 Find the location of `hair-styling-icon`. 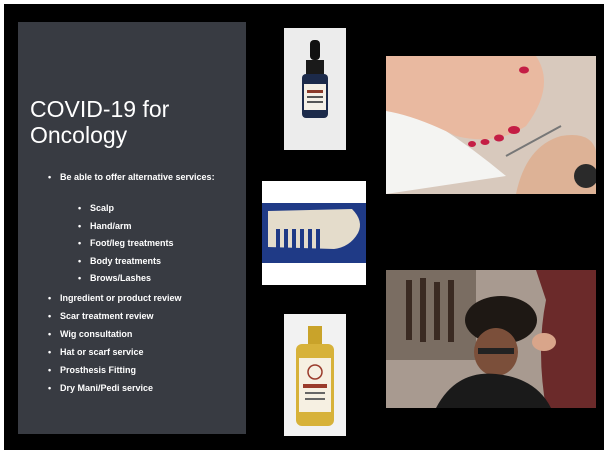

hair-styling-icon is located at coordinates (491, 339).